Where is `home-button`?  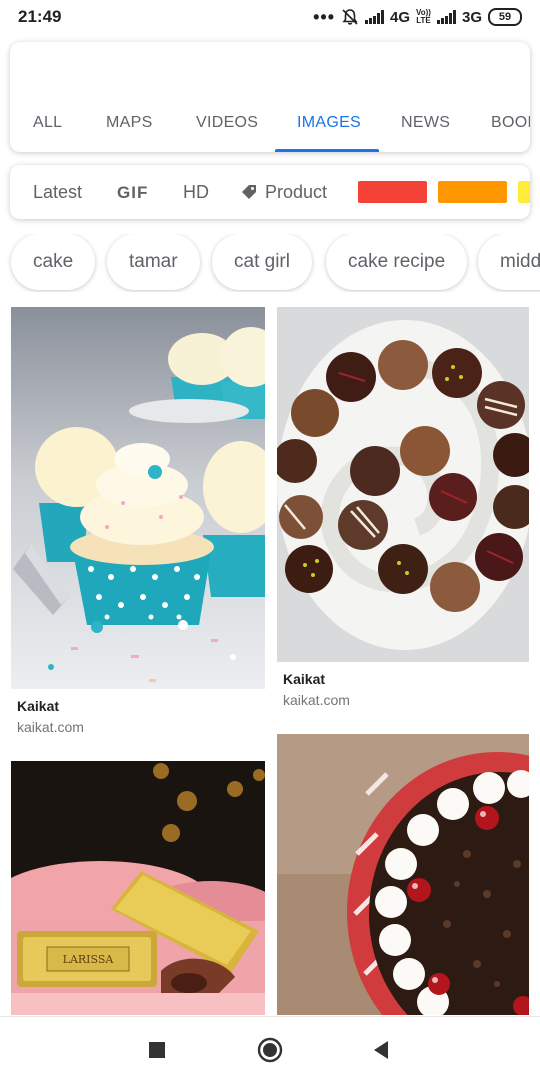 home-button is located at coordinates (270, 1050).